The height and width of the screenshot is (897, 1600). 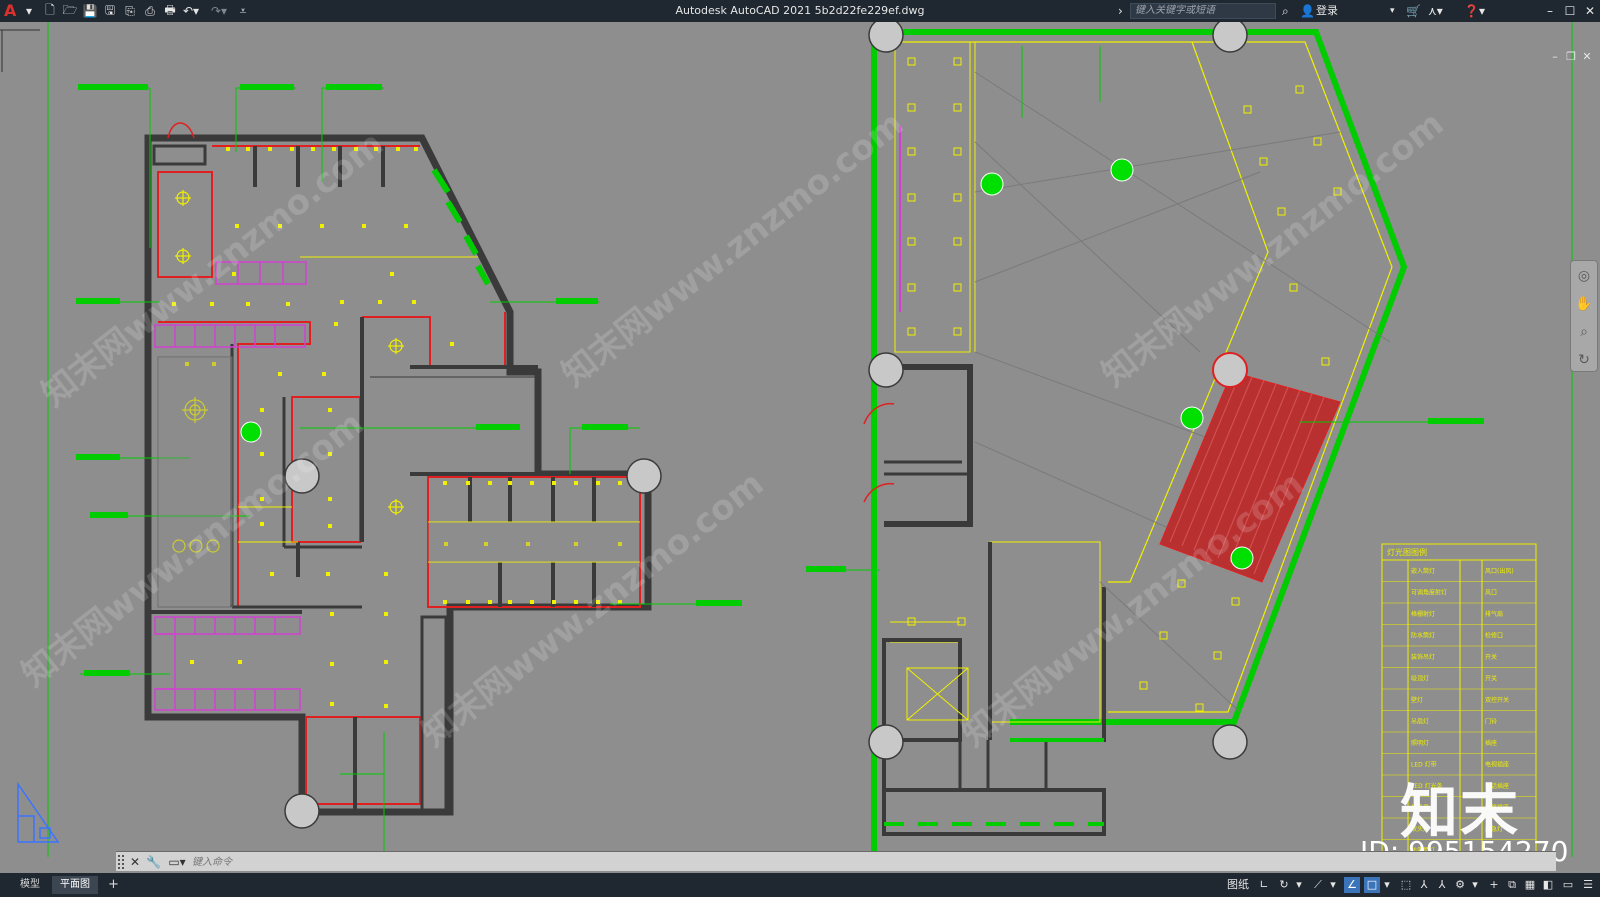 I want to click on legend-item-right: 排气扇, so click(x=1494, y=614).